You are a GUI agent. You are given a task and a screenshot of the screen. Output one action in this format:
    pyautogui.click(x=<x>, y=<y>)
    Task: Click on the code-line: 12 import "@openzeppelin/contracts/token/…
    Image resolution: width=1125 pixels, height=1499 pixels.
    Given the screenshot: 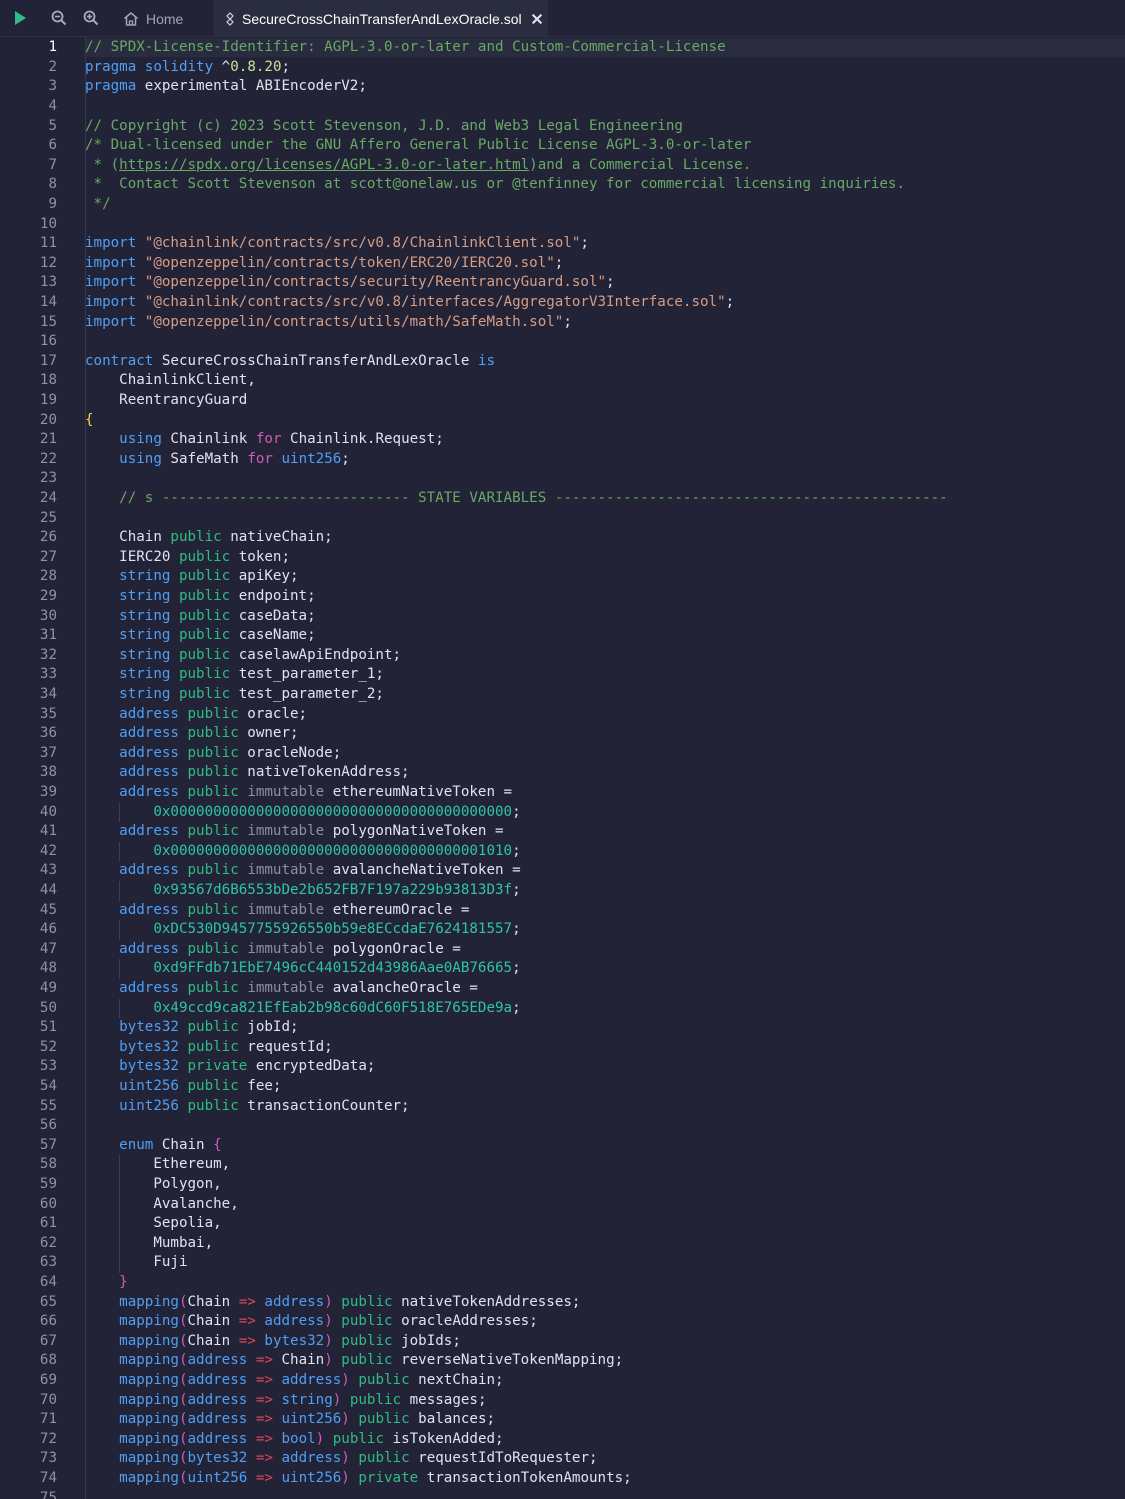 What is the action you would take?
    pyautogui.click(x=562, y=264)
    